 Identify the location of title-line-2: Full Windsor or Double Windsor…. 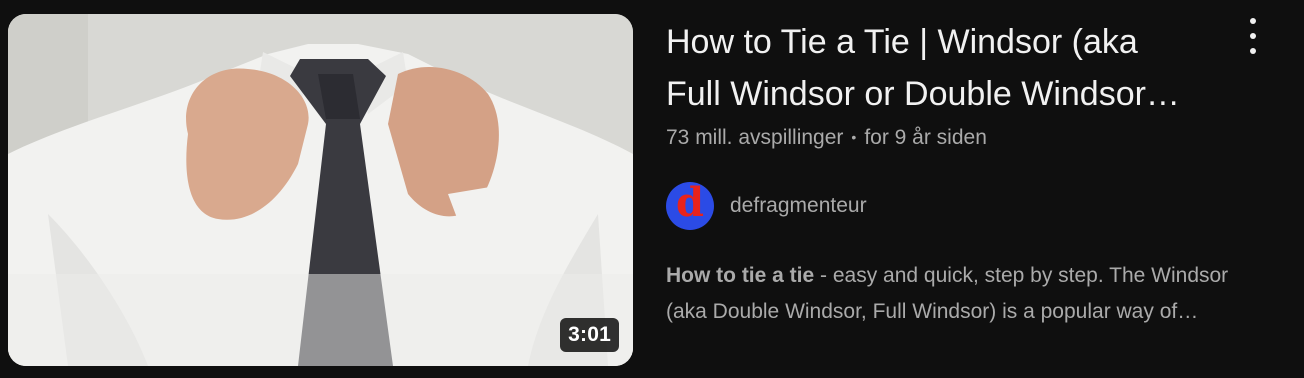
(923, 94).